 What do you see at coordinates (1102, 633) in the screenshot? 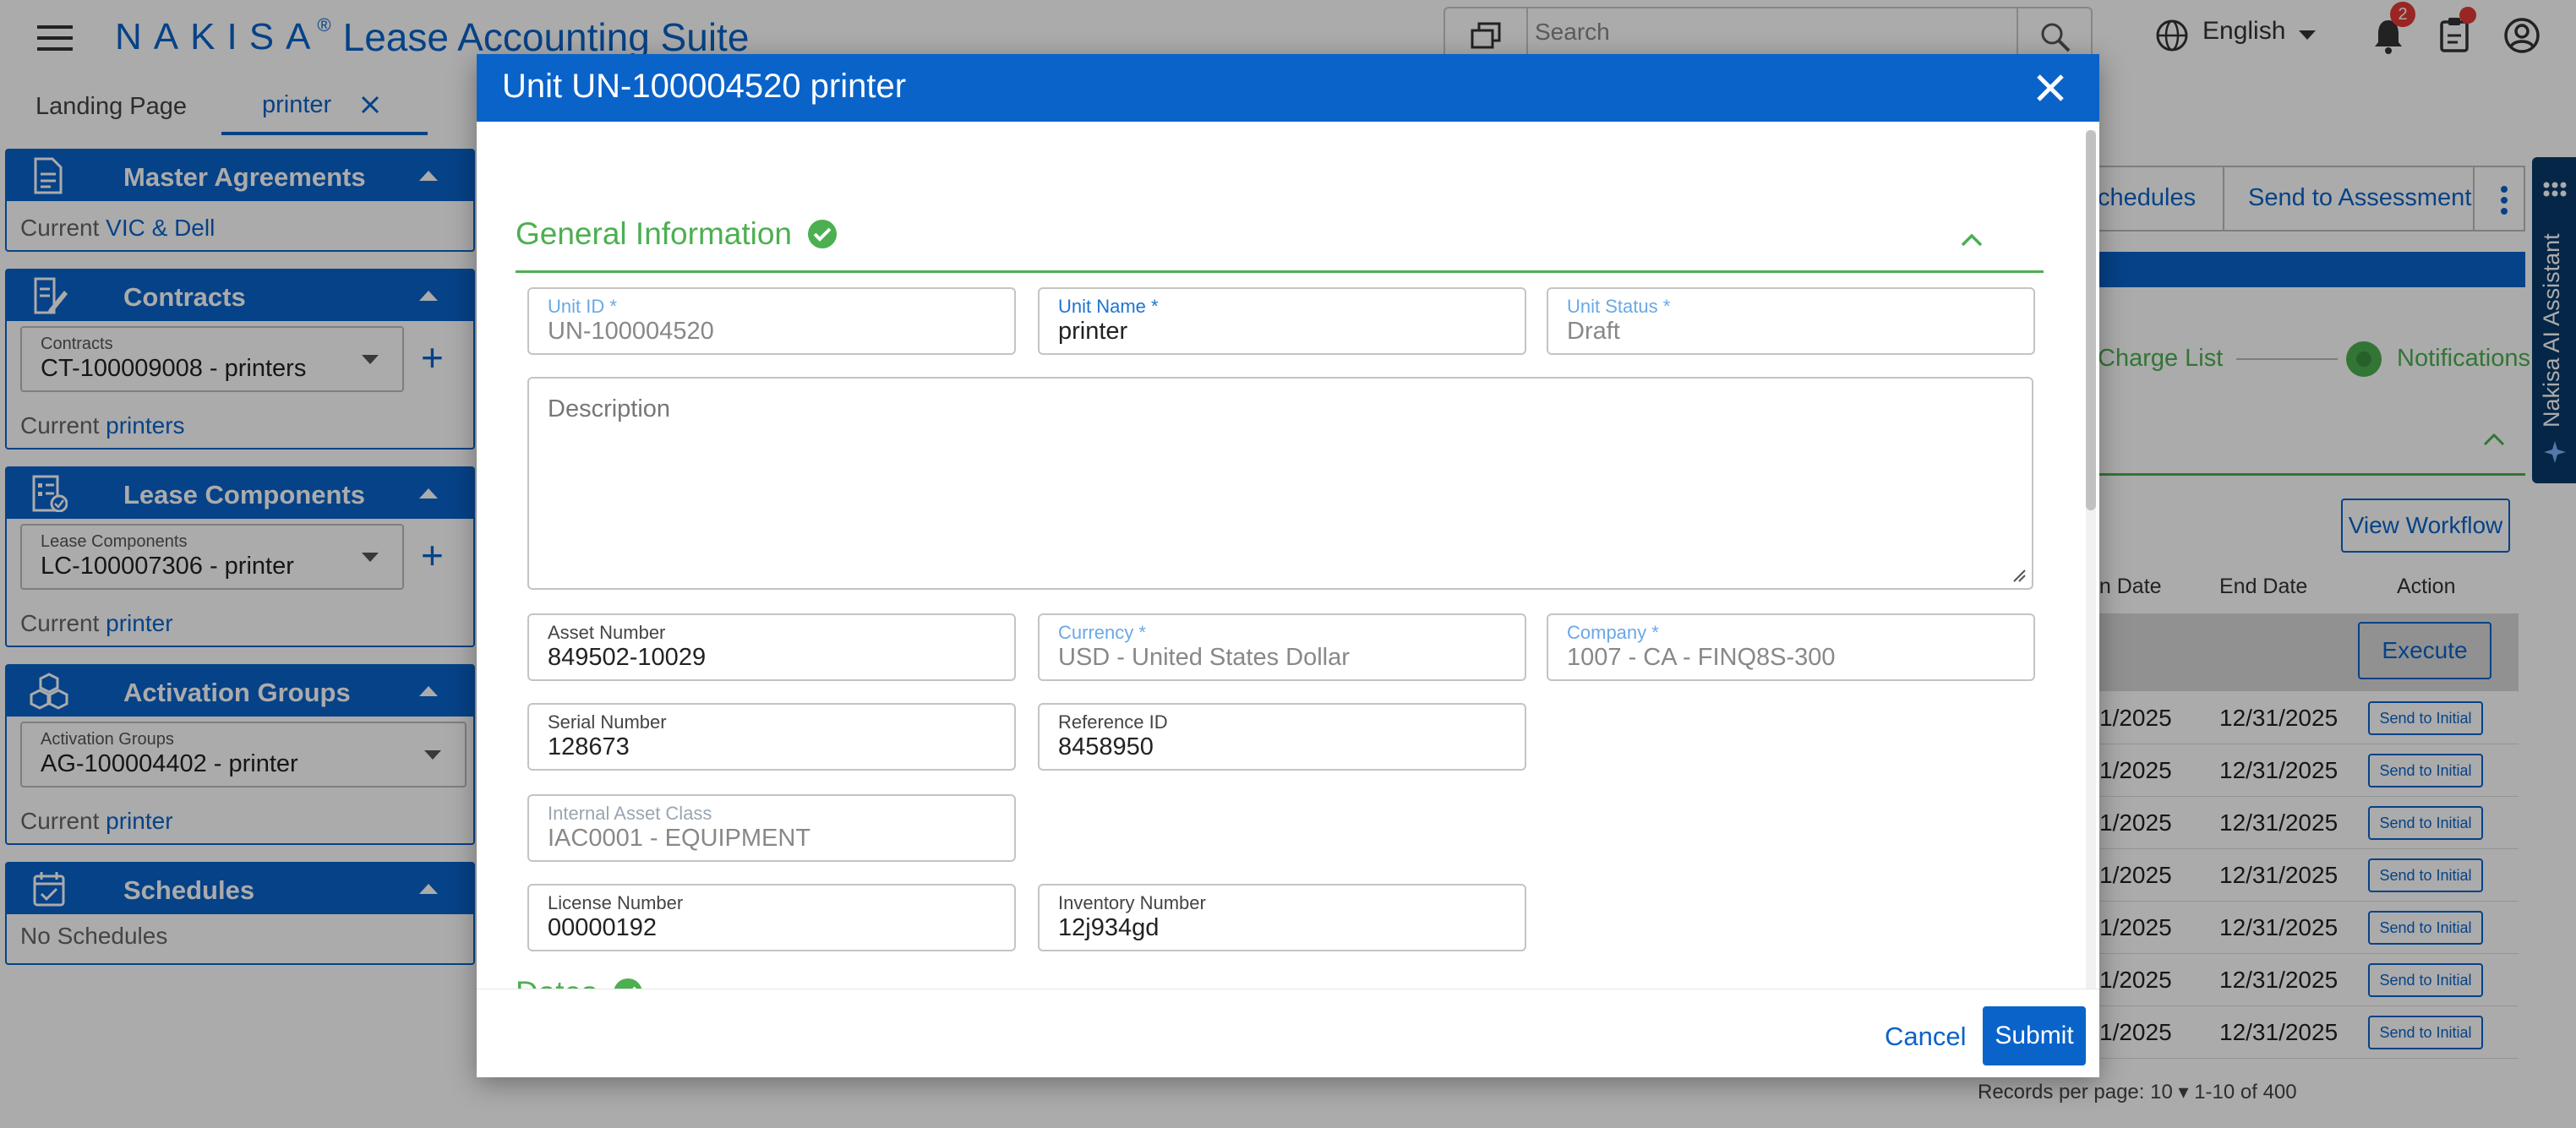
I see `field-label: Currency *` at bounding box center [1102, 633].